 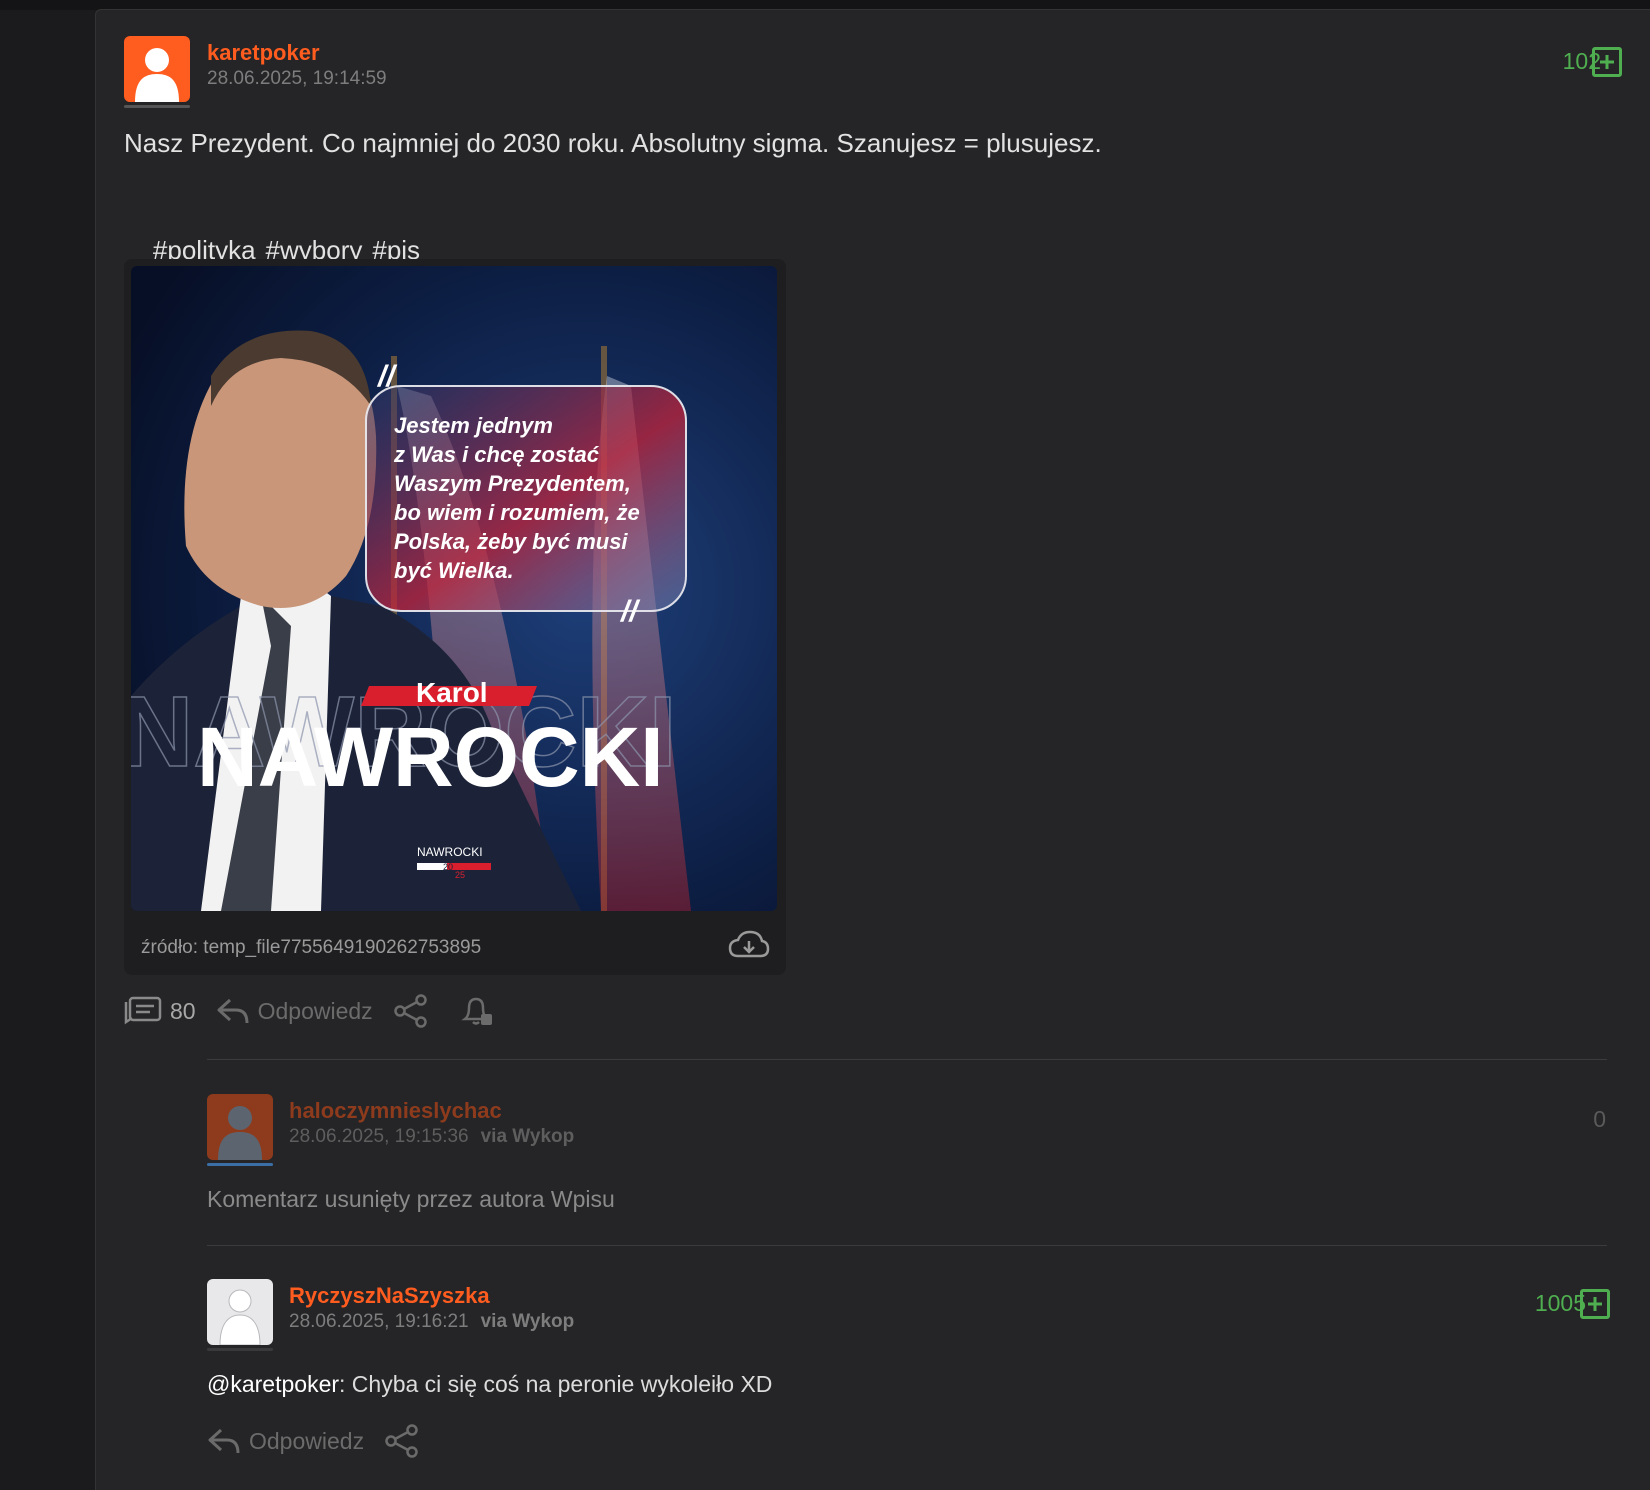 I want to click on poster-logo-text: NAWROCKI, so click(x=450, y=852).